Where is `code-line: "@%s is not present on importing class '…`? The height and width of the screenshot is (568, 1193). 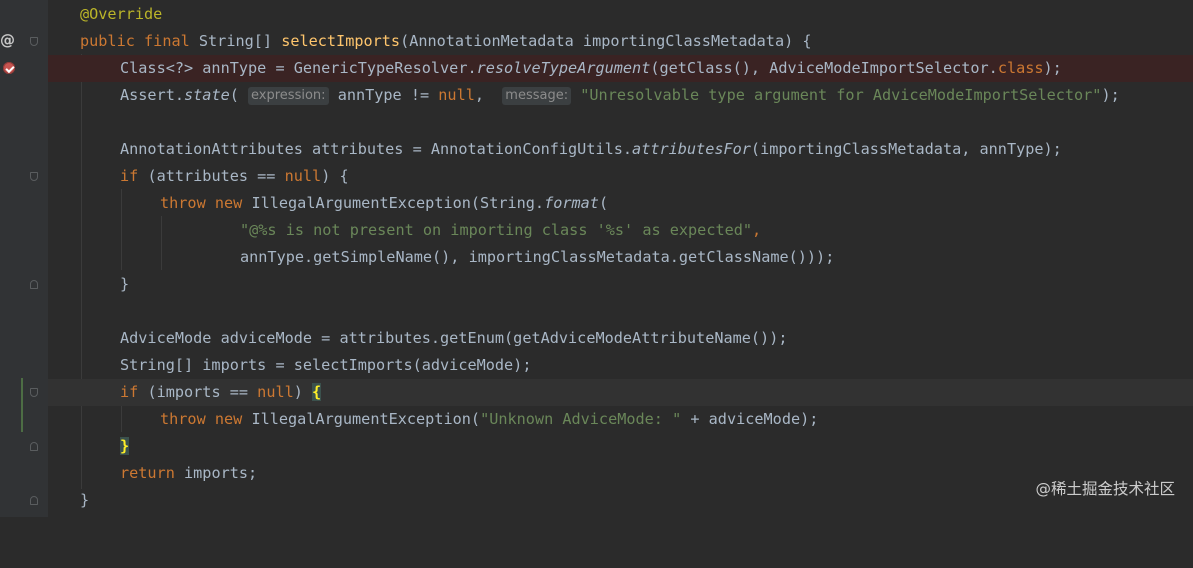 code-line: "@%s is not present on importing class '… is located at coordinates (620, 230).